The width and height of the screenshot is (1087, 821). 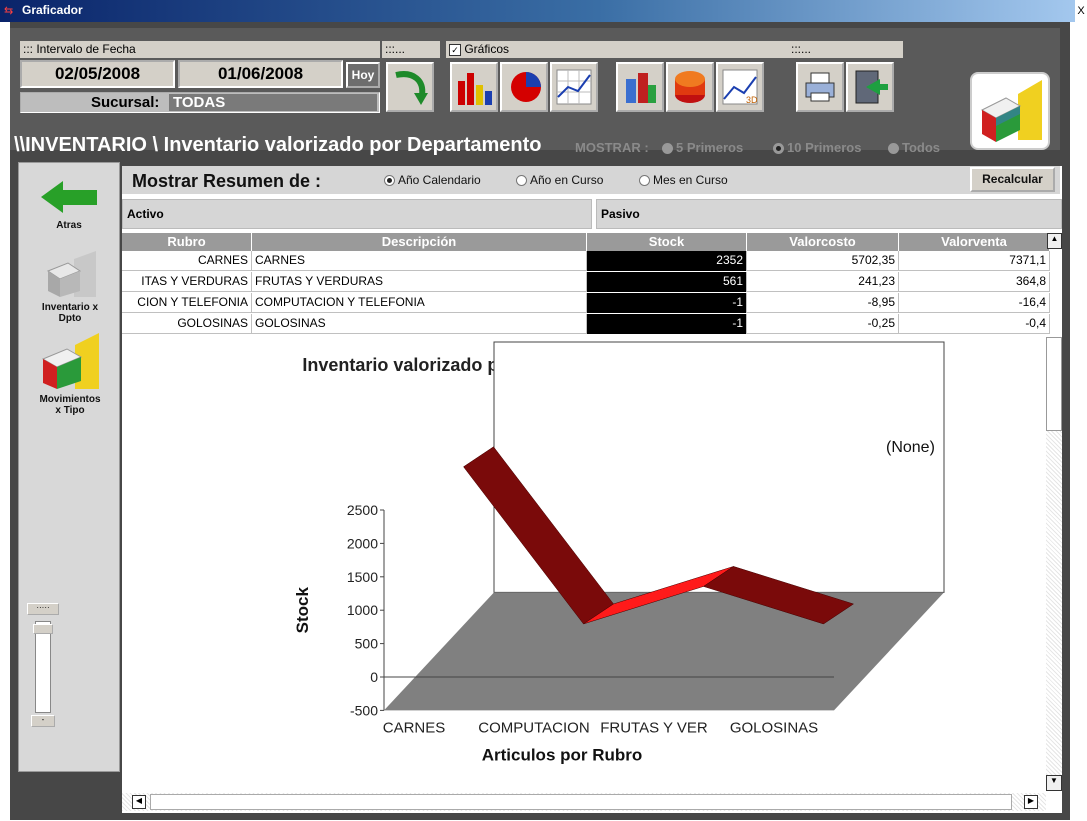 What do you see at coordinates (823, 324) in the screenshot?
I see `cell-valorcosto: -0,25` at bounding box center [823, 324].